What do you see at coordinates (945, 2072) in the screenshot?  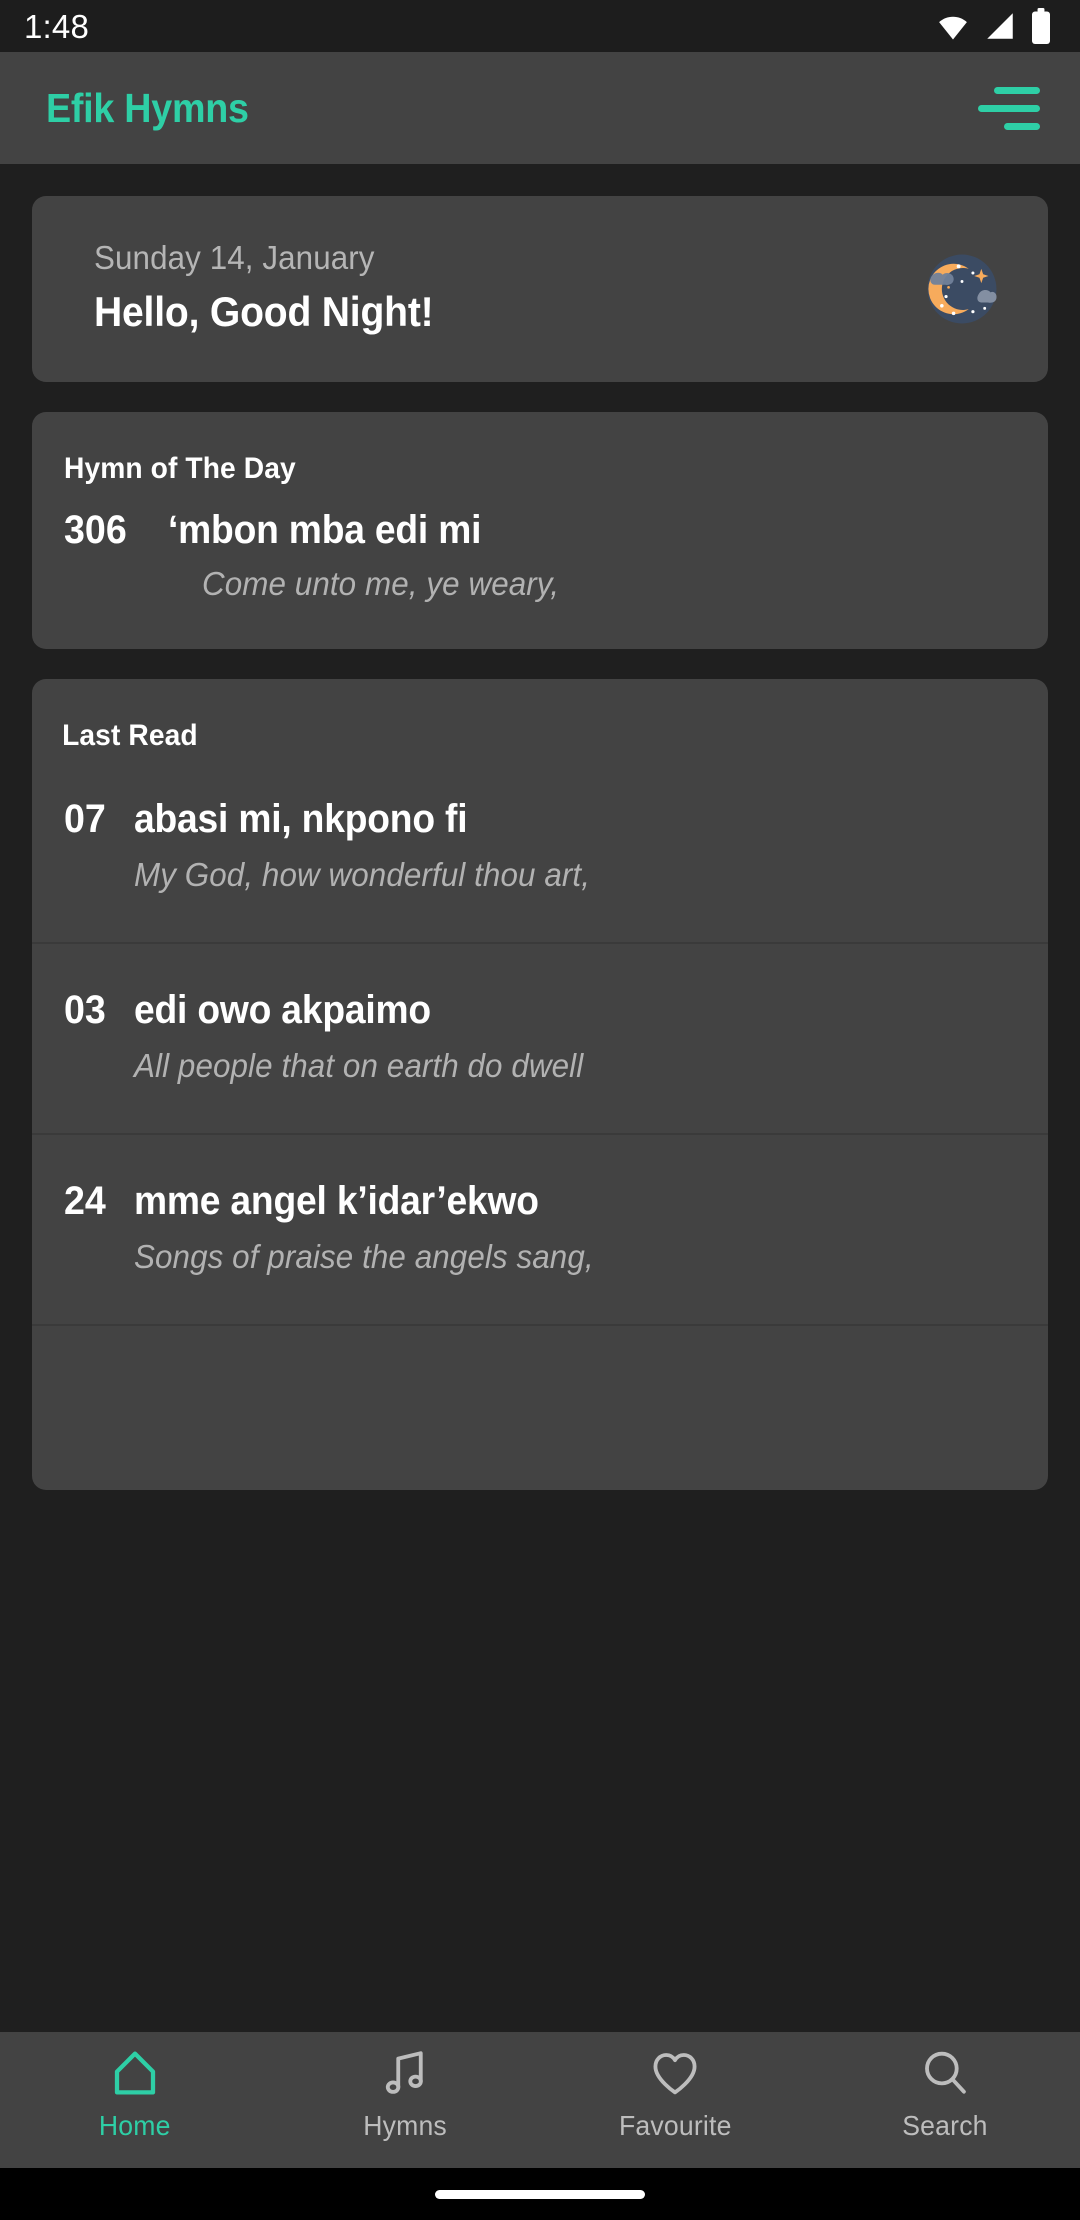 I see `search-icon` at bounding box center [945, 2072].